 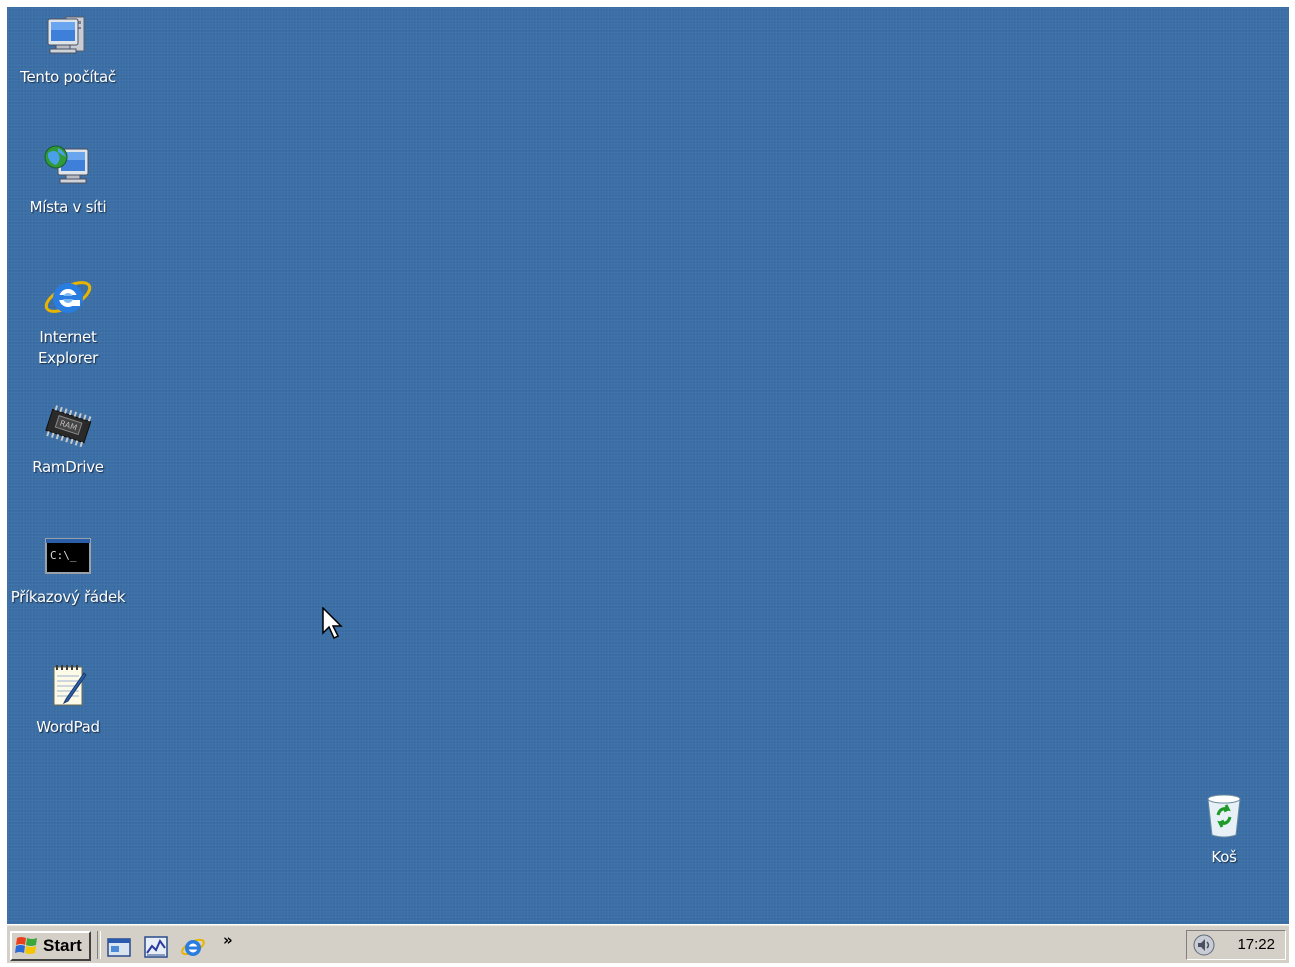 What do you see at coordinates (68, 727) in the screenshot?
I see `desktop-icon-label: WordPad` at bounding box center [68, 727].